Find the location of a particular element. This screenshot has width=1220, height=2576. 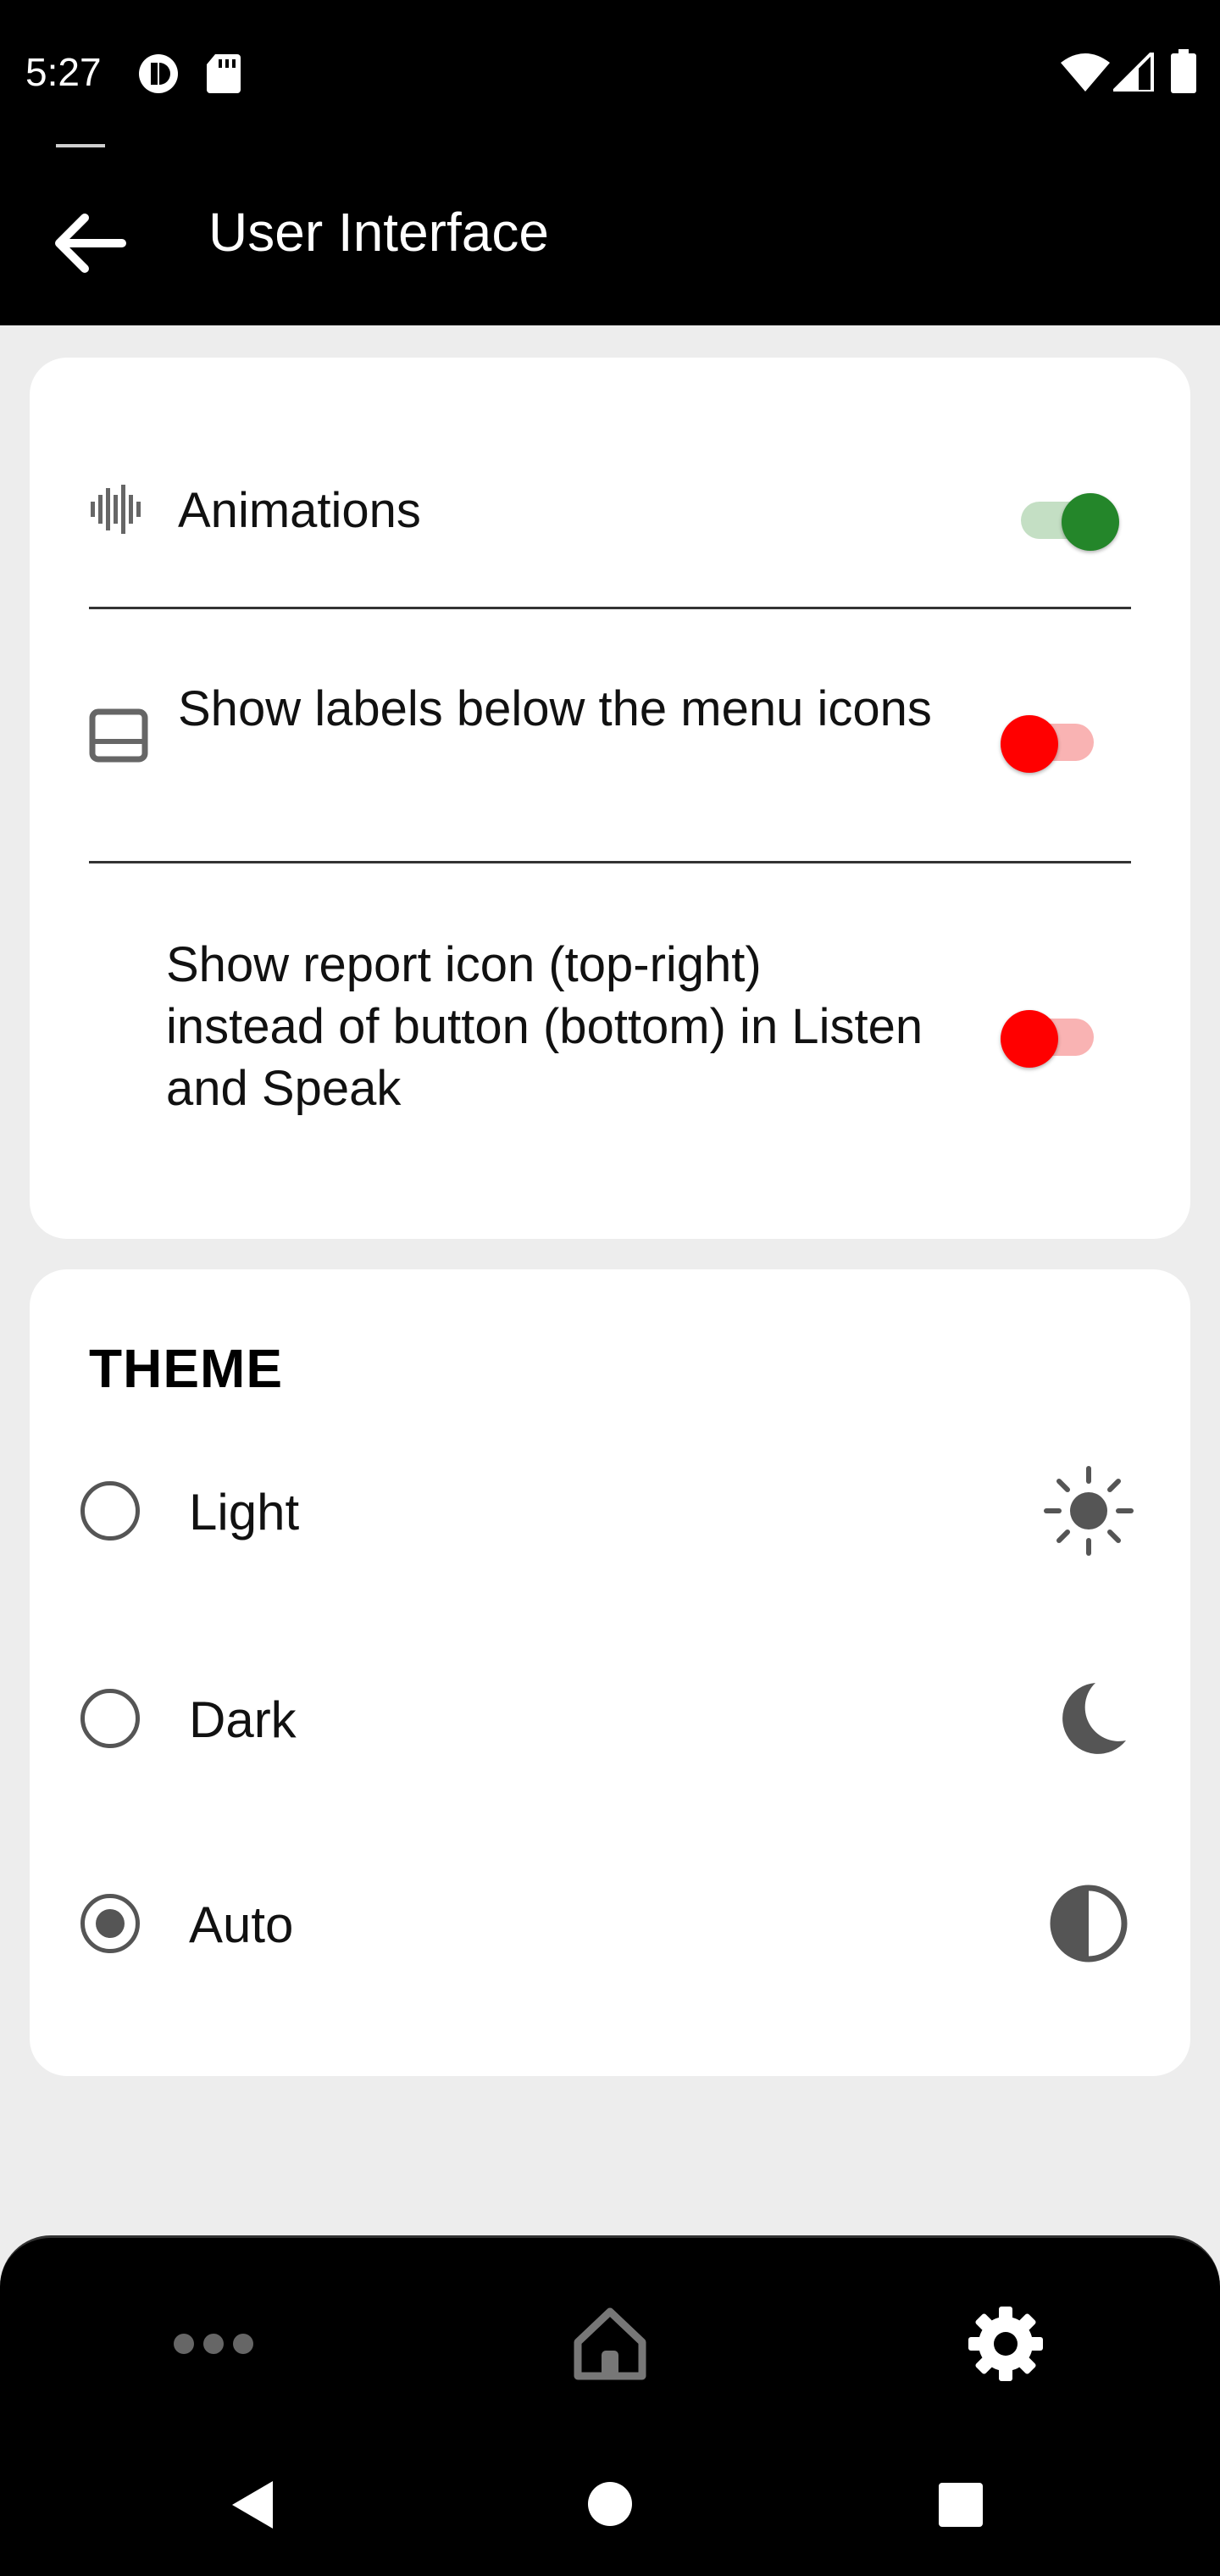

radio-auto is located at coordinates (110, 1923).